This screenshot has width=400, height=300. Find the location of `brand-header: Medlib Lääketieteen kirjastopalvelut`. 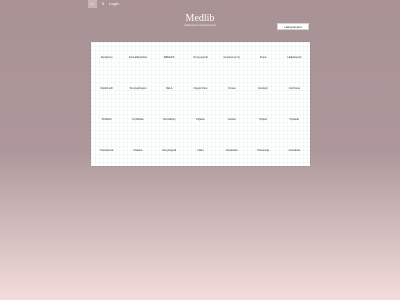

brand-header: Medlib Lääketieteen kirjastopalvelut is located at coordinates (200, 20).